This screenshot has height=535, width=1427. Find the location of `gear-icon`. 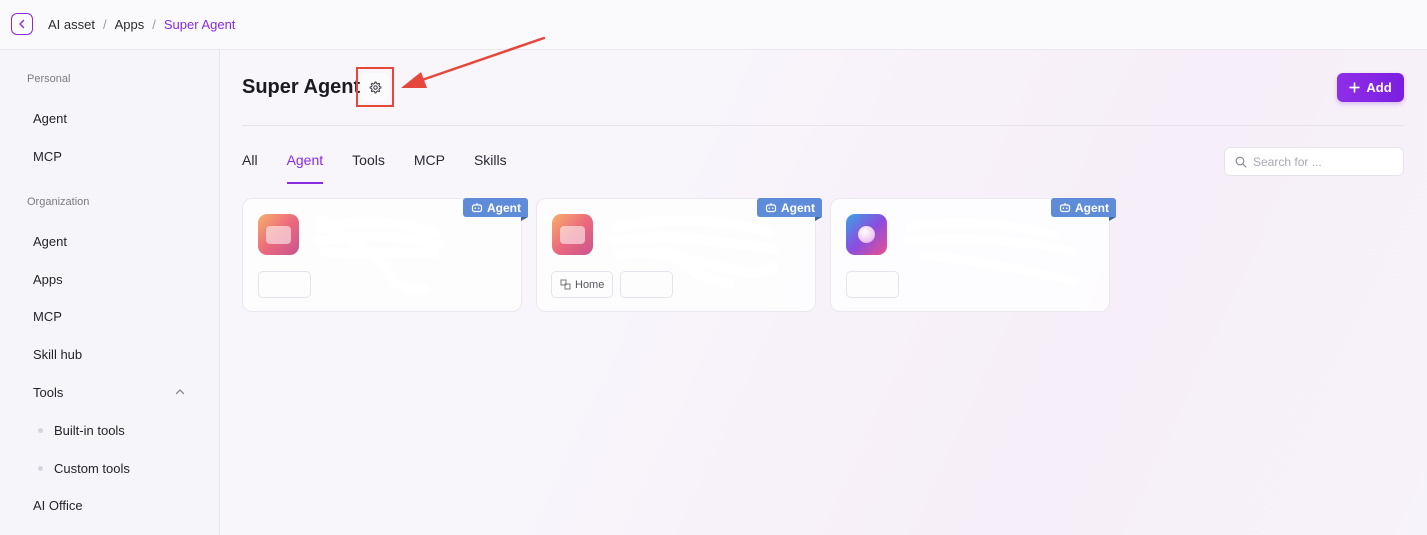

gear-icon is located at coordinates (375, 87).